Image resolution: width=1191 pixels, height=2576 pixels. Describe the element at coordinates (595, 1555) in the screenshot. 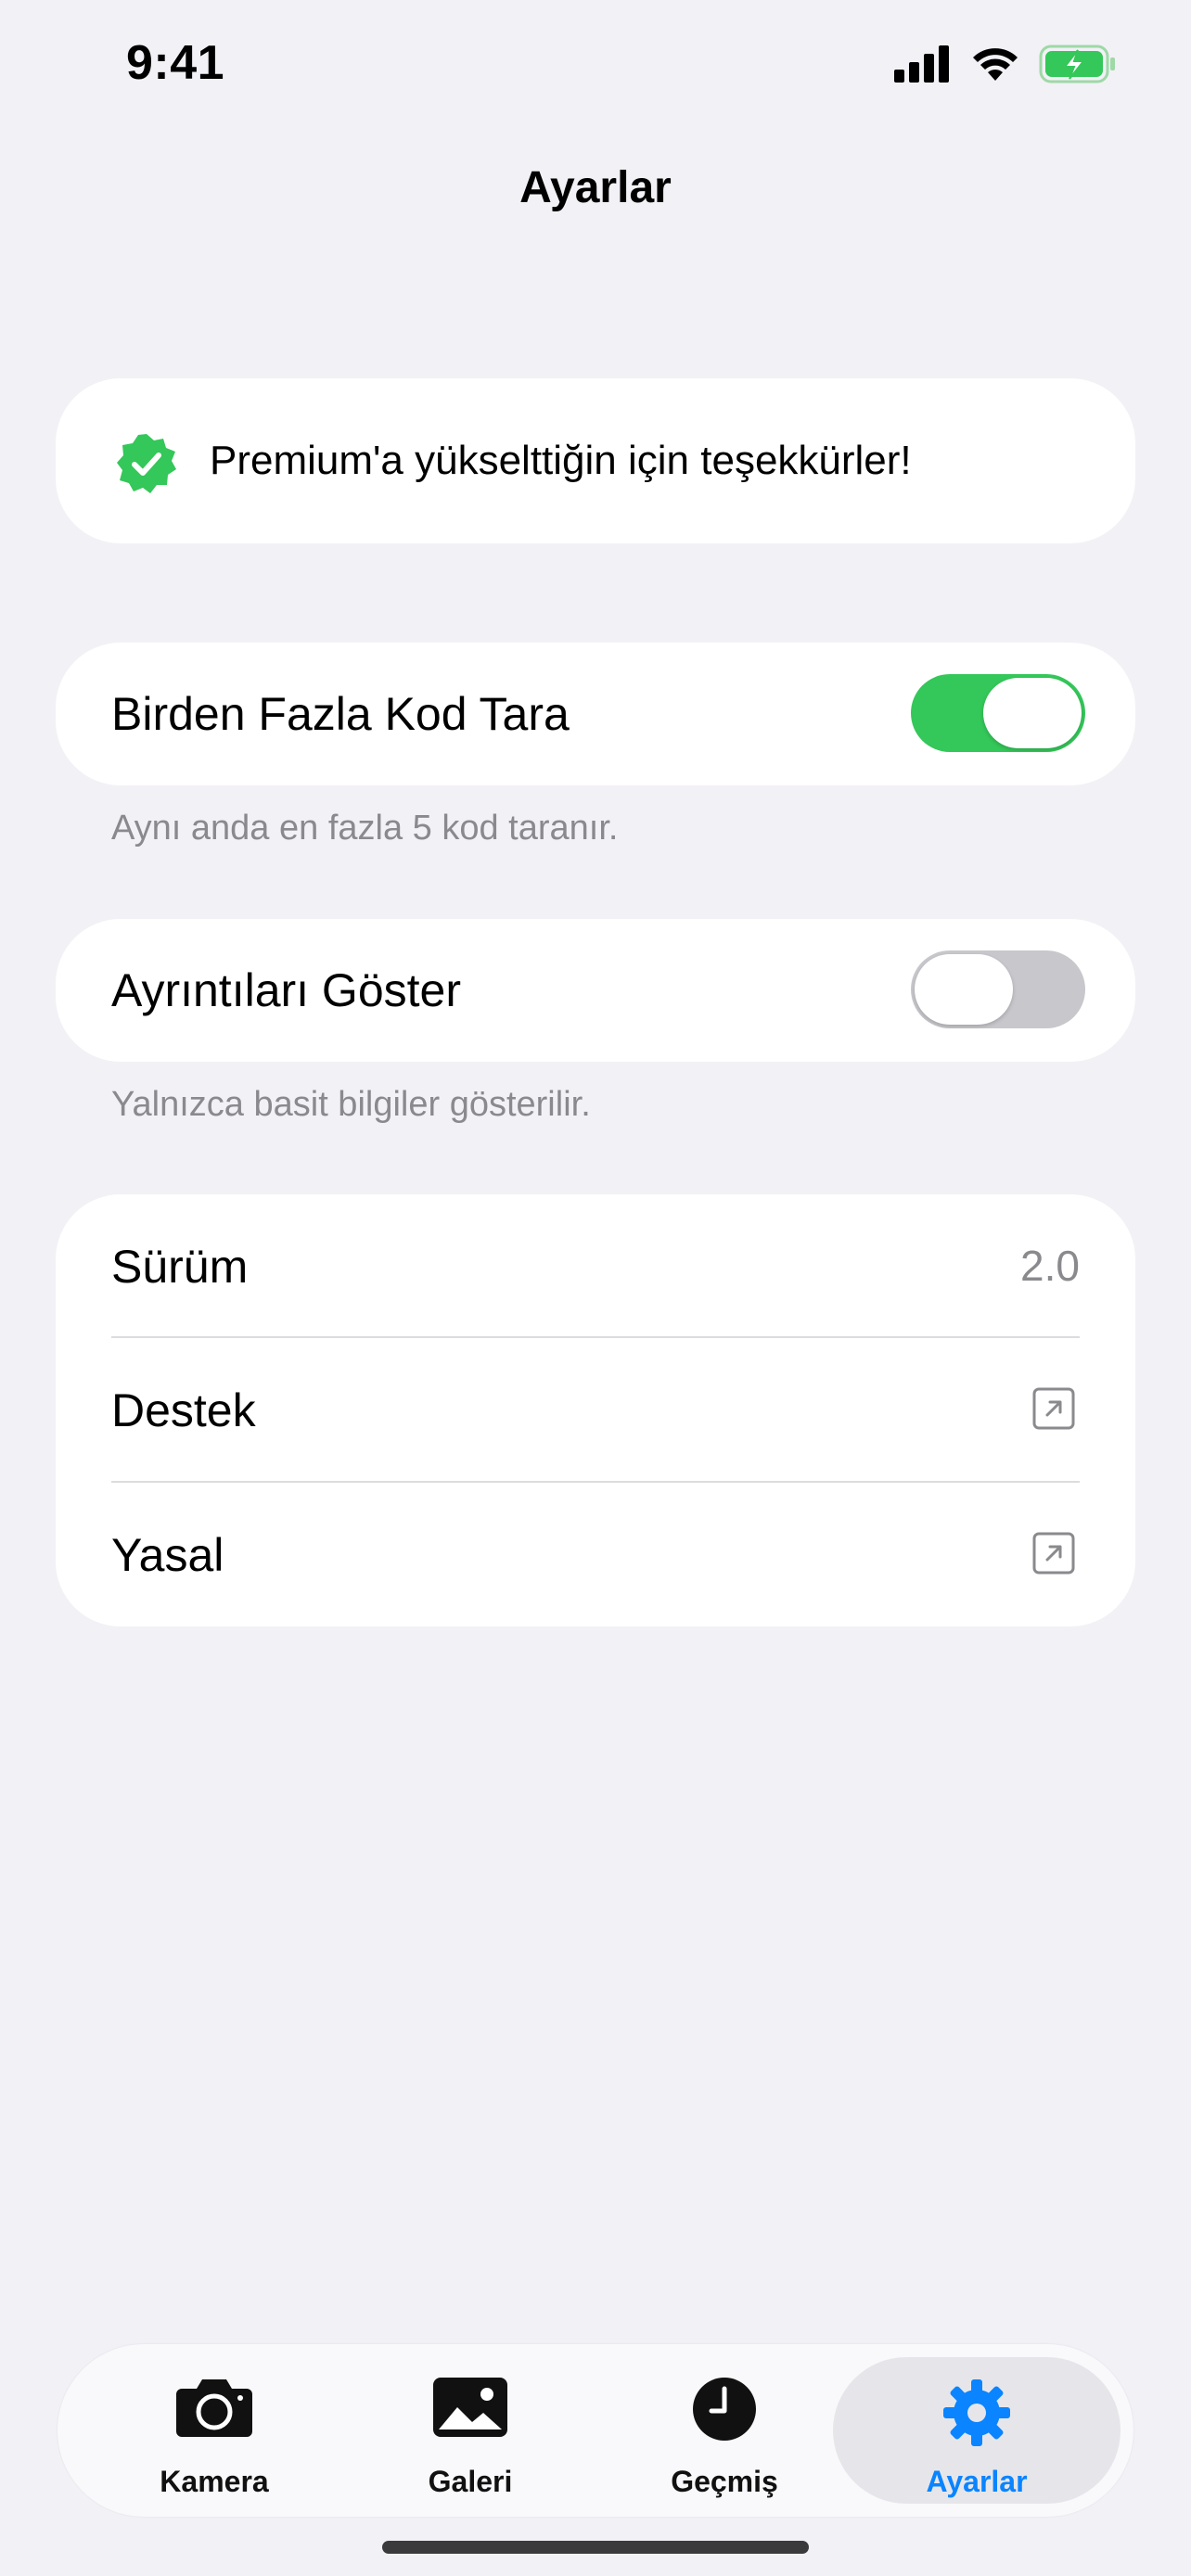

I see `legal-row: Yasal` at that location.